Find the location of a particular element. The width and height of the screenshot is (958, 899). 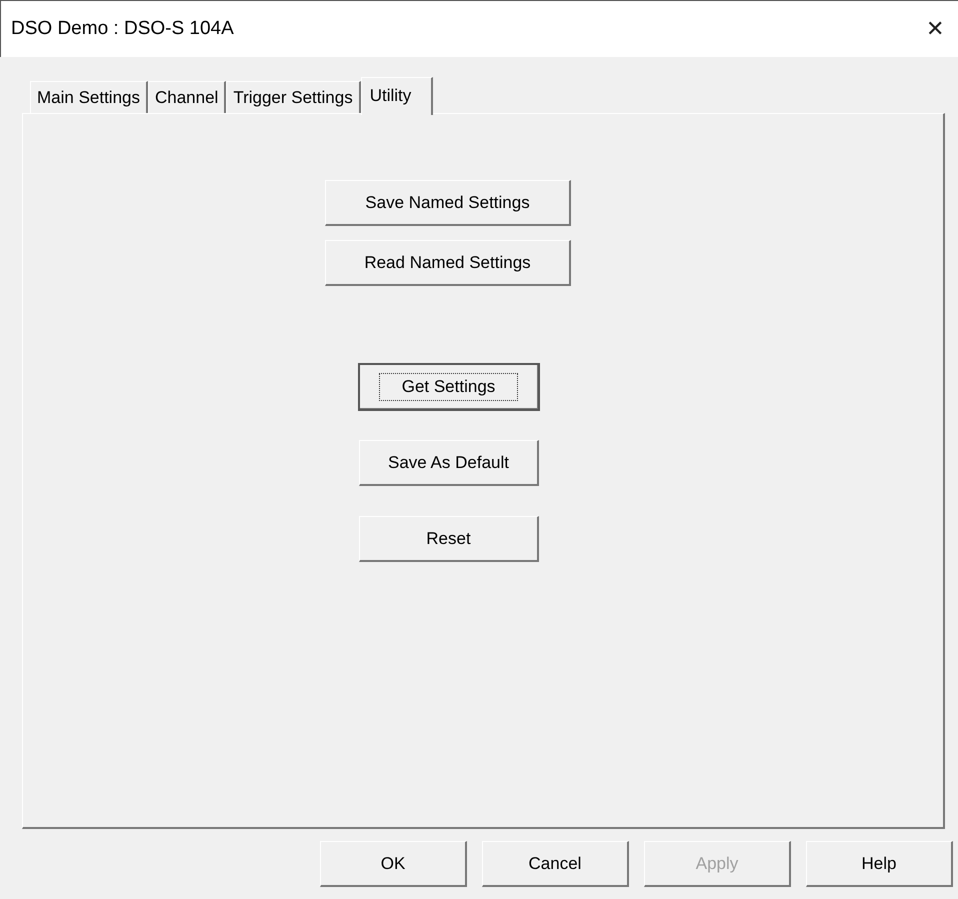

window-title: DSO Demo : DSO-S 104A is located at coordinates (122, 29).